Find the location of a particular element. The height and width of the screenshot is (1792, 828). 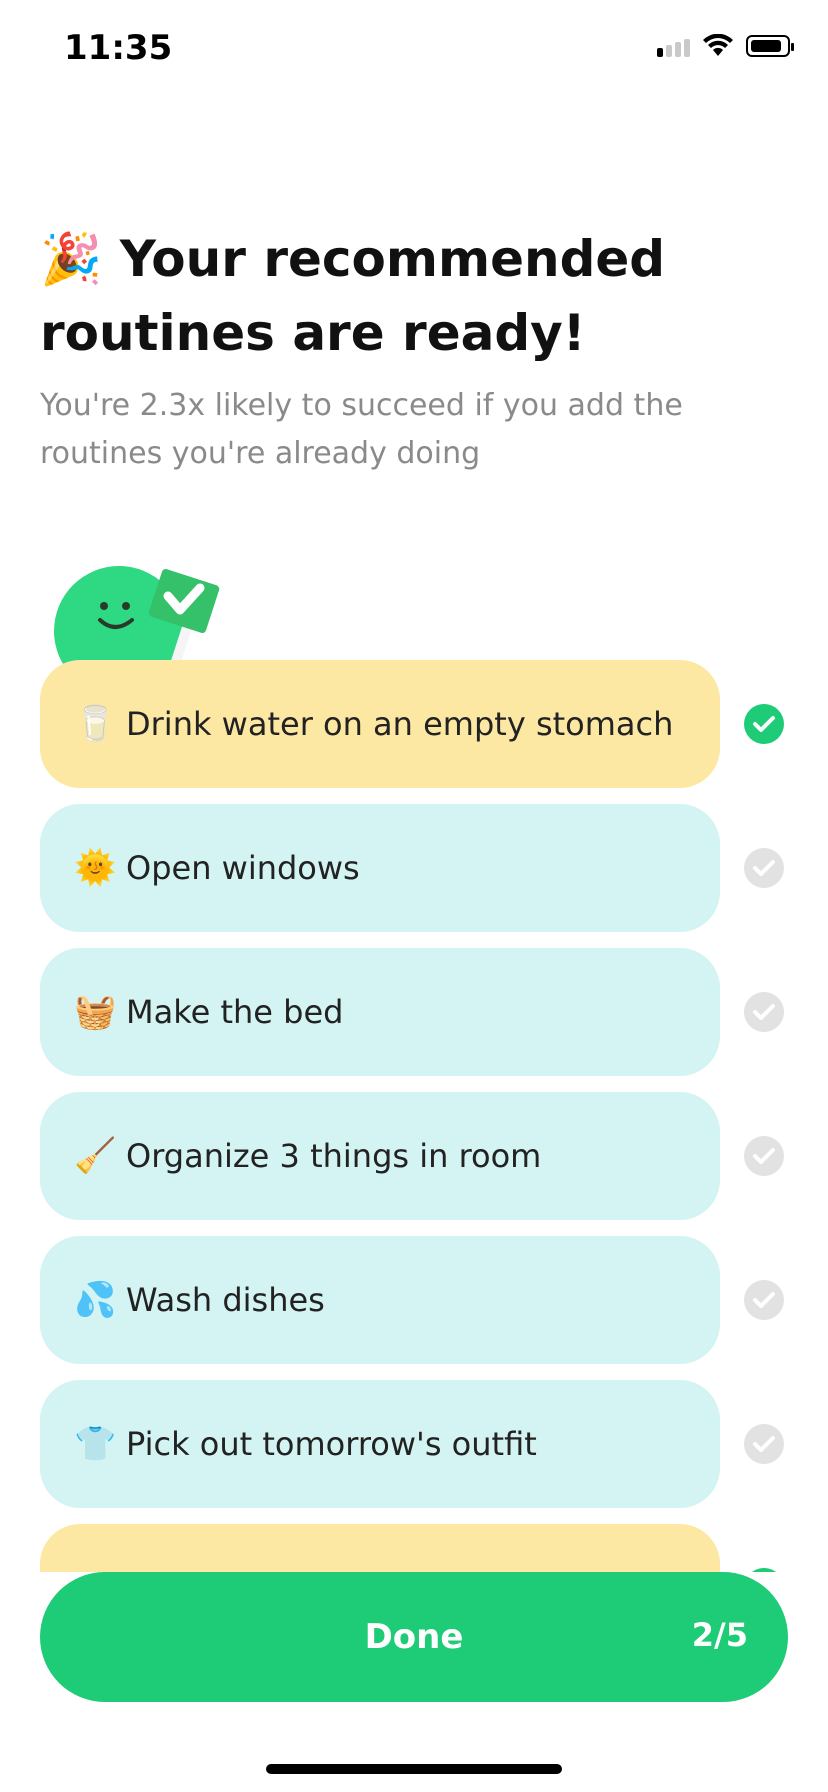

routine-card: 🌞 Open windows is located at coordinates (380, 868).